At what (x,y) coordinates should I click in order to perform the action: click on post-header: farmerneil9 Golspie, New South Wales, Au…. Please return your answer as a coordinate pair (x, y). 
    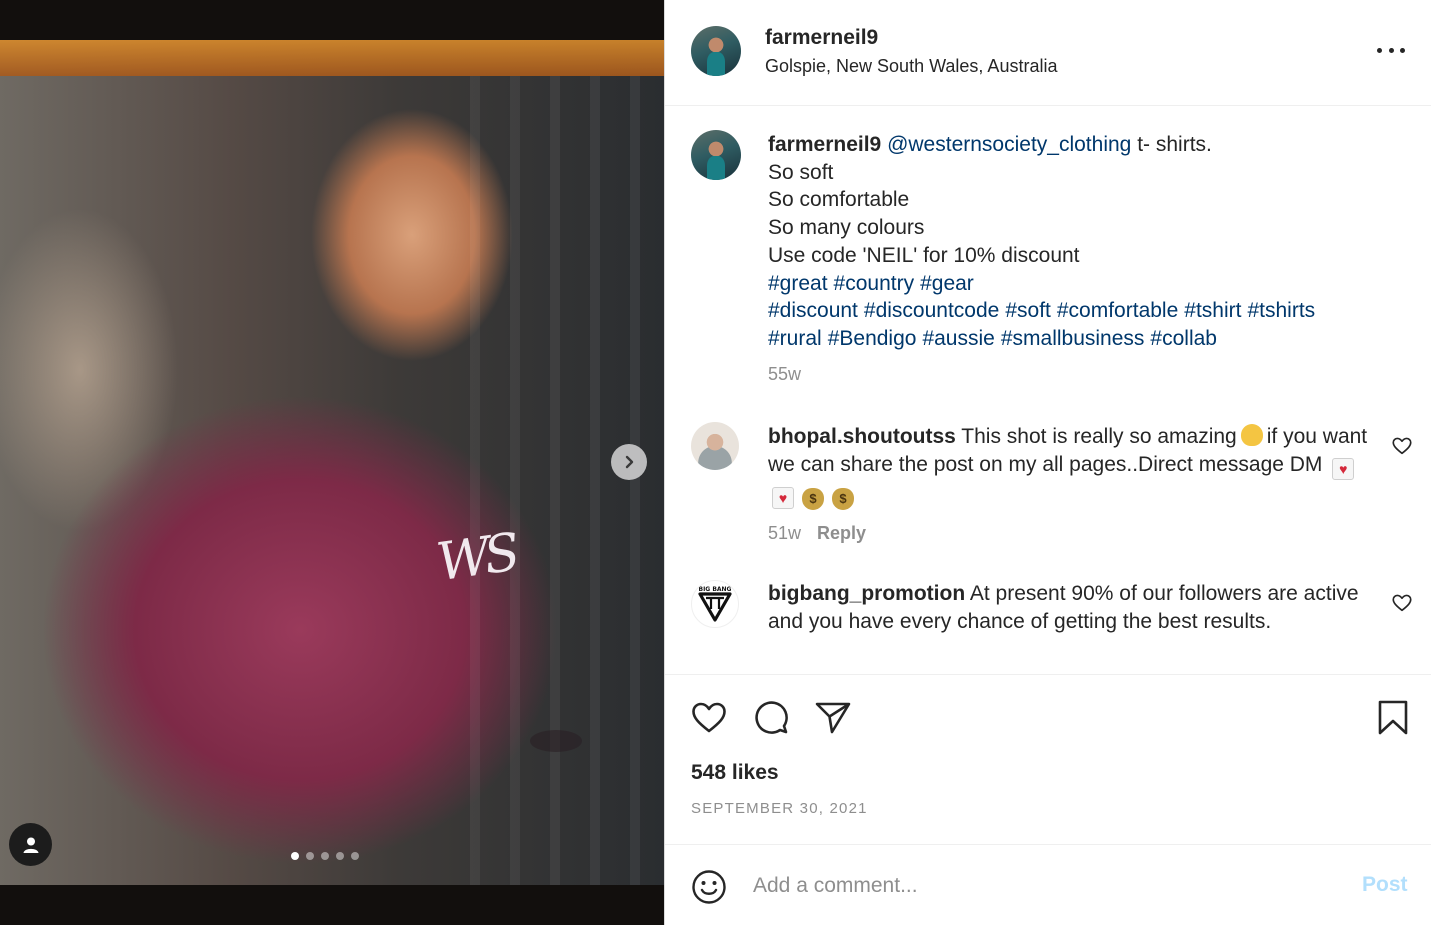
    Looking at the image, I should click on (1048, 53).